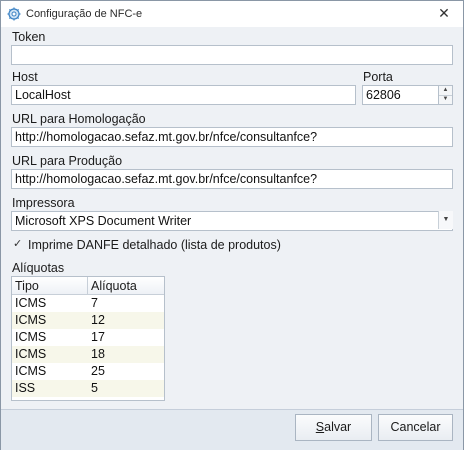 This screenshot has height=450, width=464. I want to click on porta-input: 62806, so click(400, 95).